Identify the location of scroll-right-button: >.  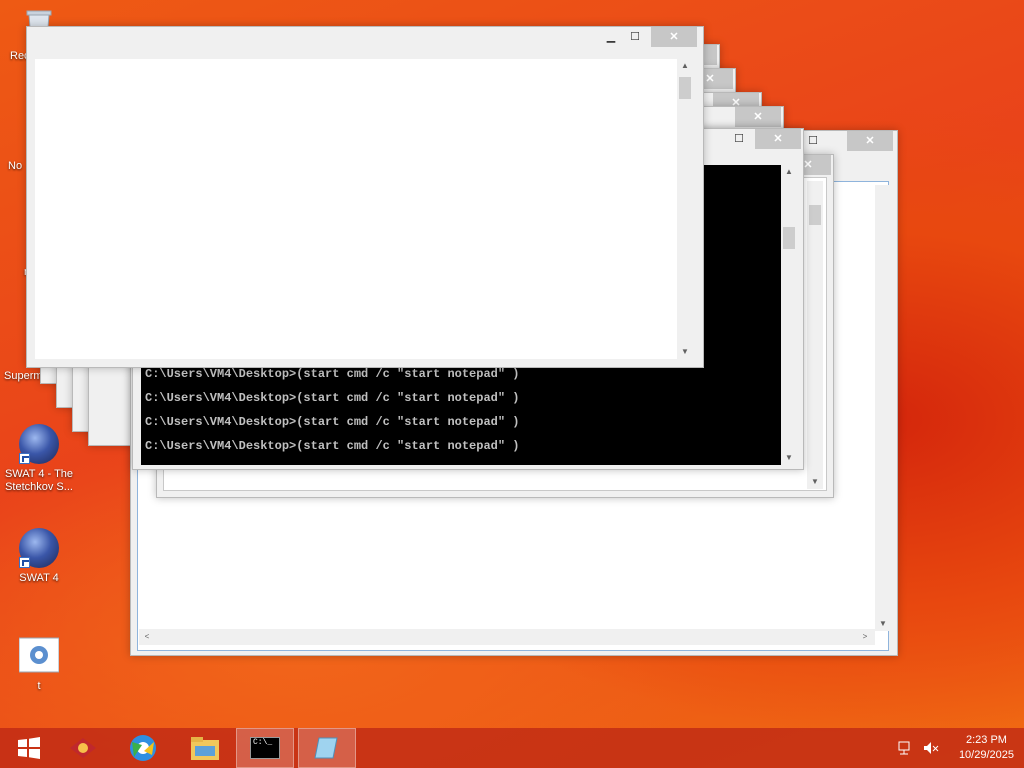
(865, 637).